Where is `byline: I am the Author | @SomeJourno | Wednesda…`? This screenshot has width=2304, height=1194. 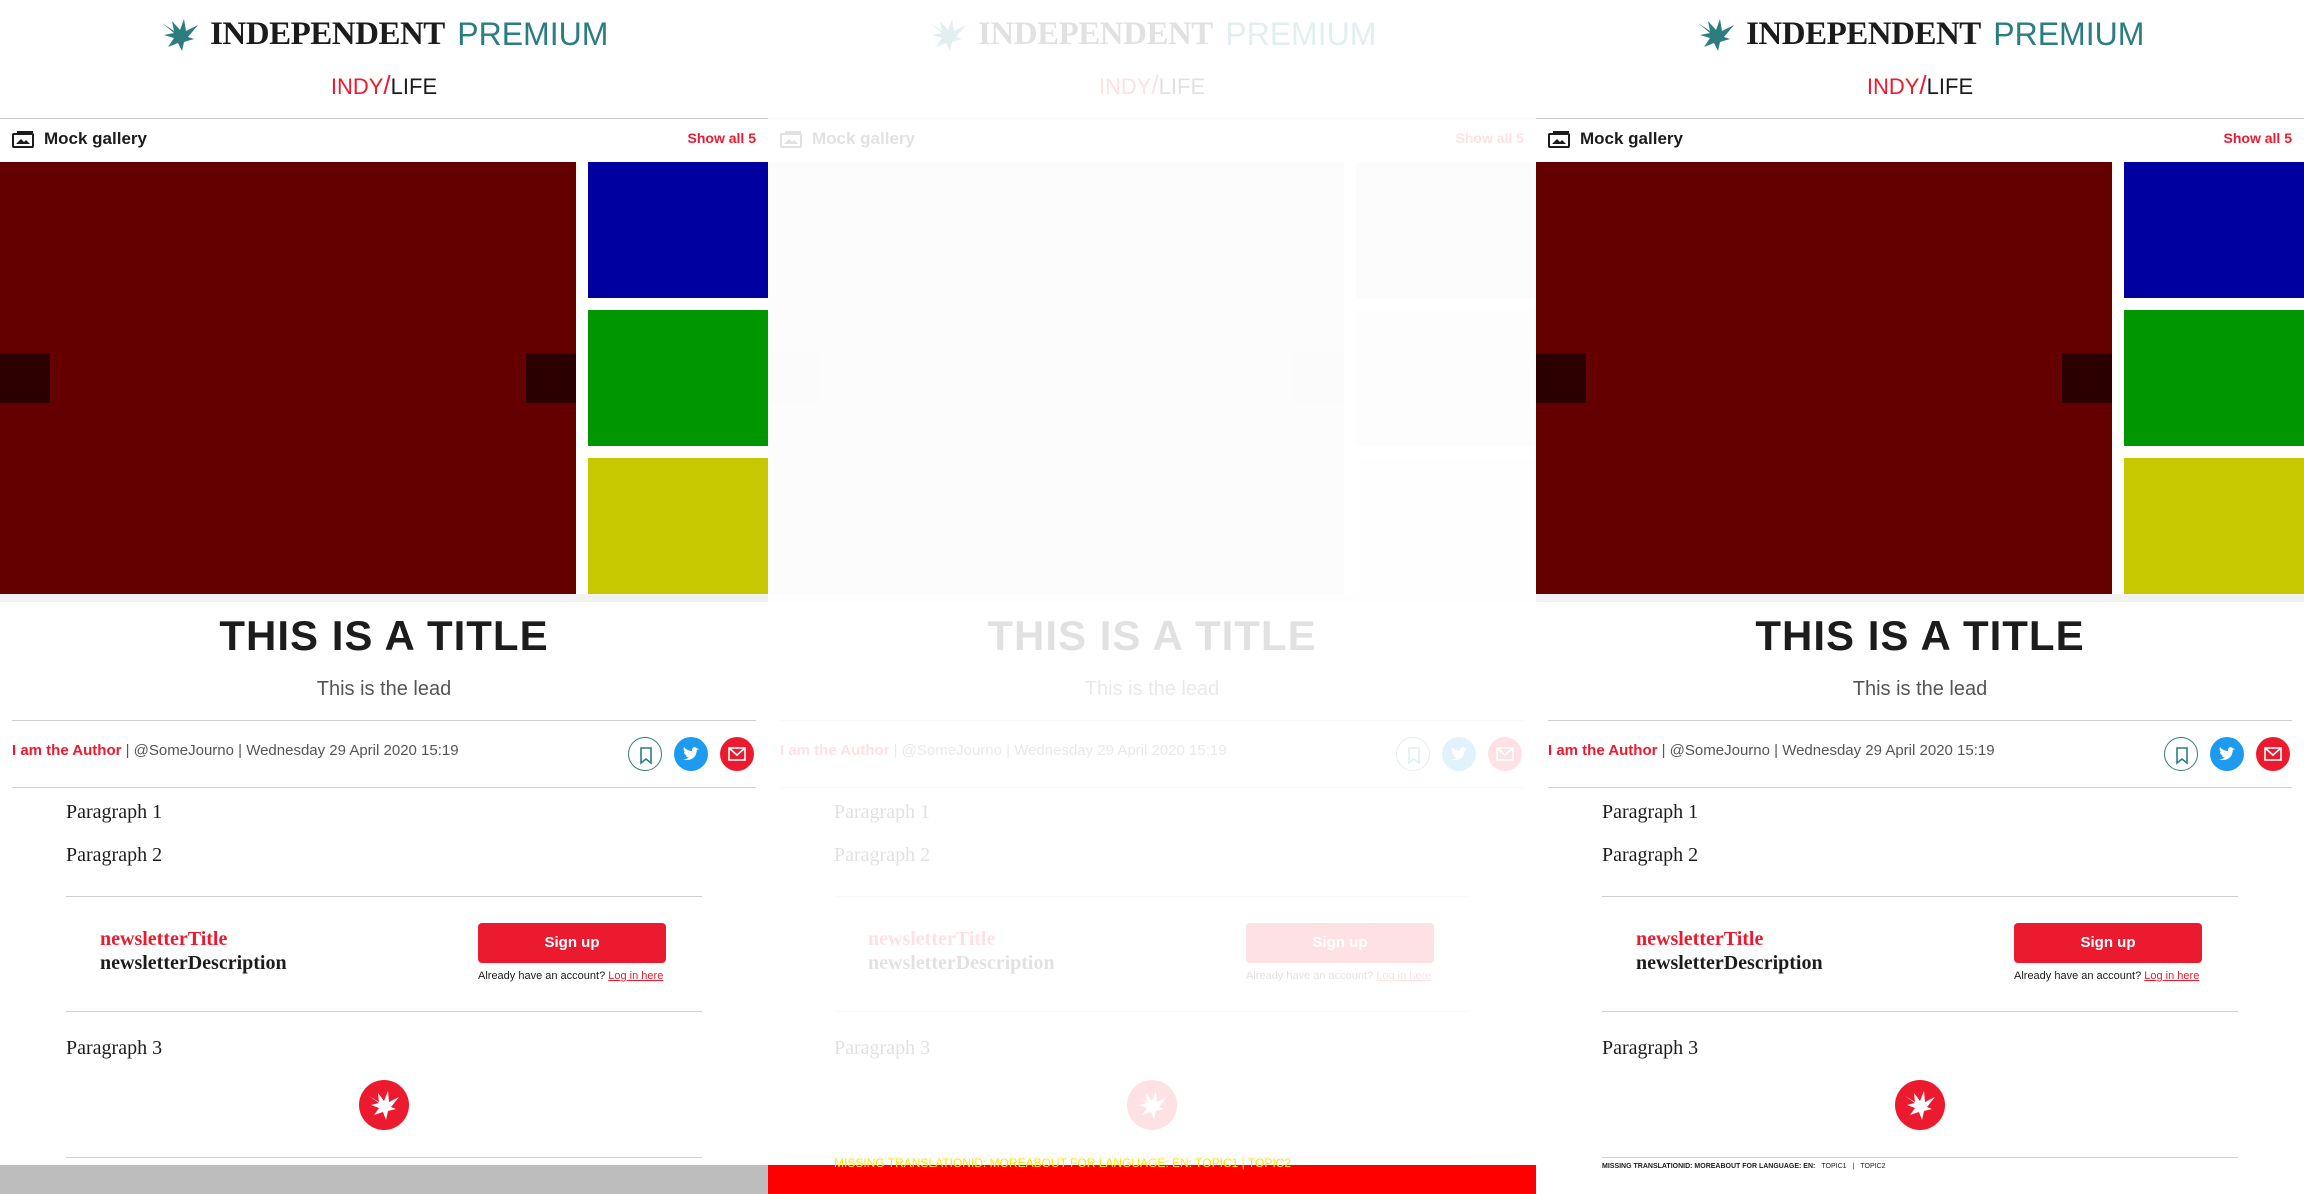
byline: I am the Author | @SomeJourno | Wednesda… is located at coordinates (1003, 750).